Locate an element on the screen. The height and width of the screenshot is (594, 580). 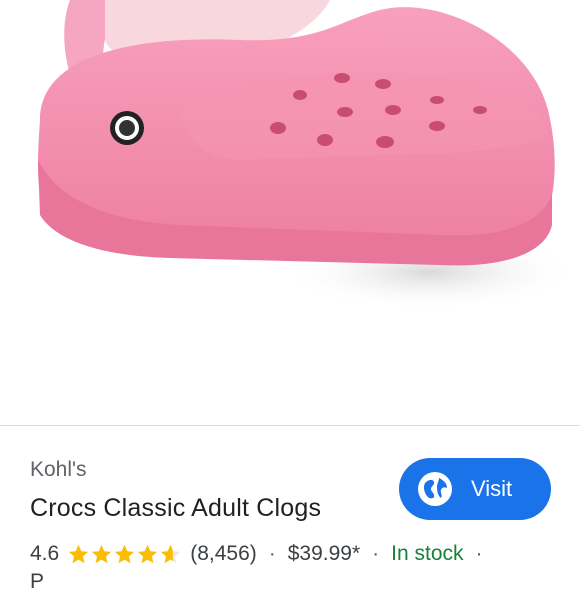
info-row: 4.6 (8,456) · $39.99* · In stock · is located at coordinates (262, 554).